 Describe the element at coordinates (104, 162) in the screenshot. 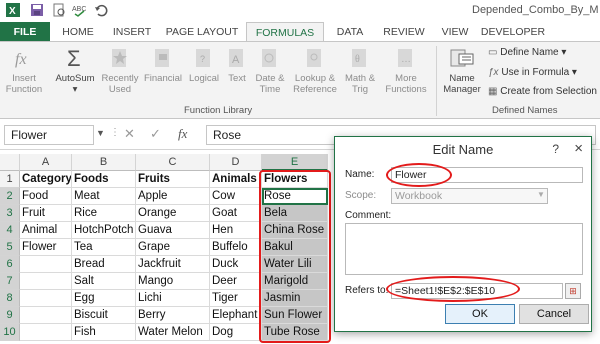

I see `column-header-b: B` at that location.